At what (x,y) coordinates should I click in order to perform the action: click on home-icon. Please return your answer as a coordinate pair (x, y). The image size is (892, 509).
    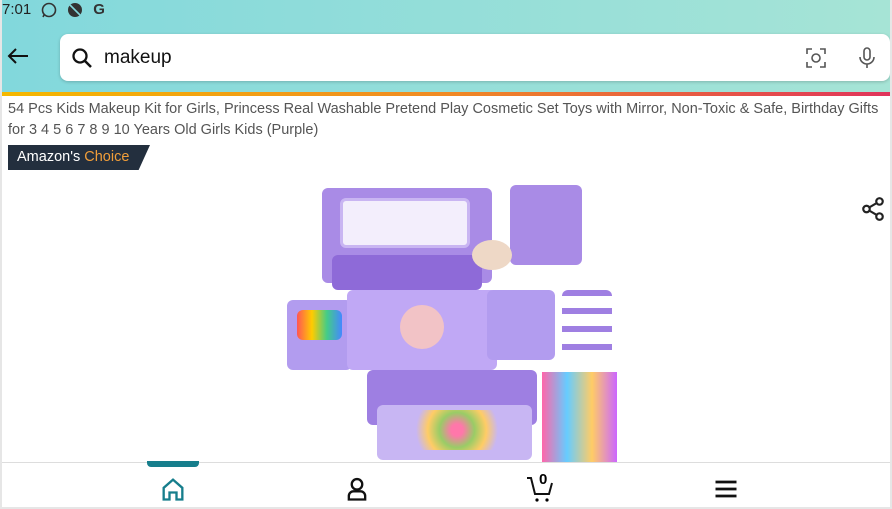
    Looking at the image, I should click on (173, 489).